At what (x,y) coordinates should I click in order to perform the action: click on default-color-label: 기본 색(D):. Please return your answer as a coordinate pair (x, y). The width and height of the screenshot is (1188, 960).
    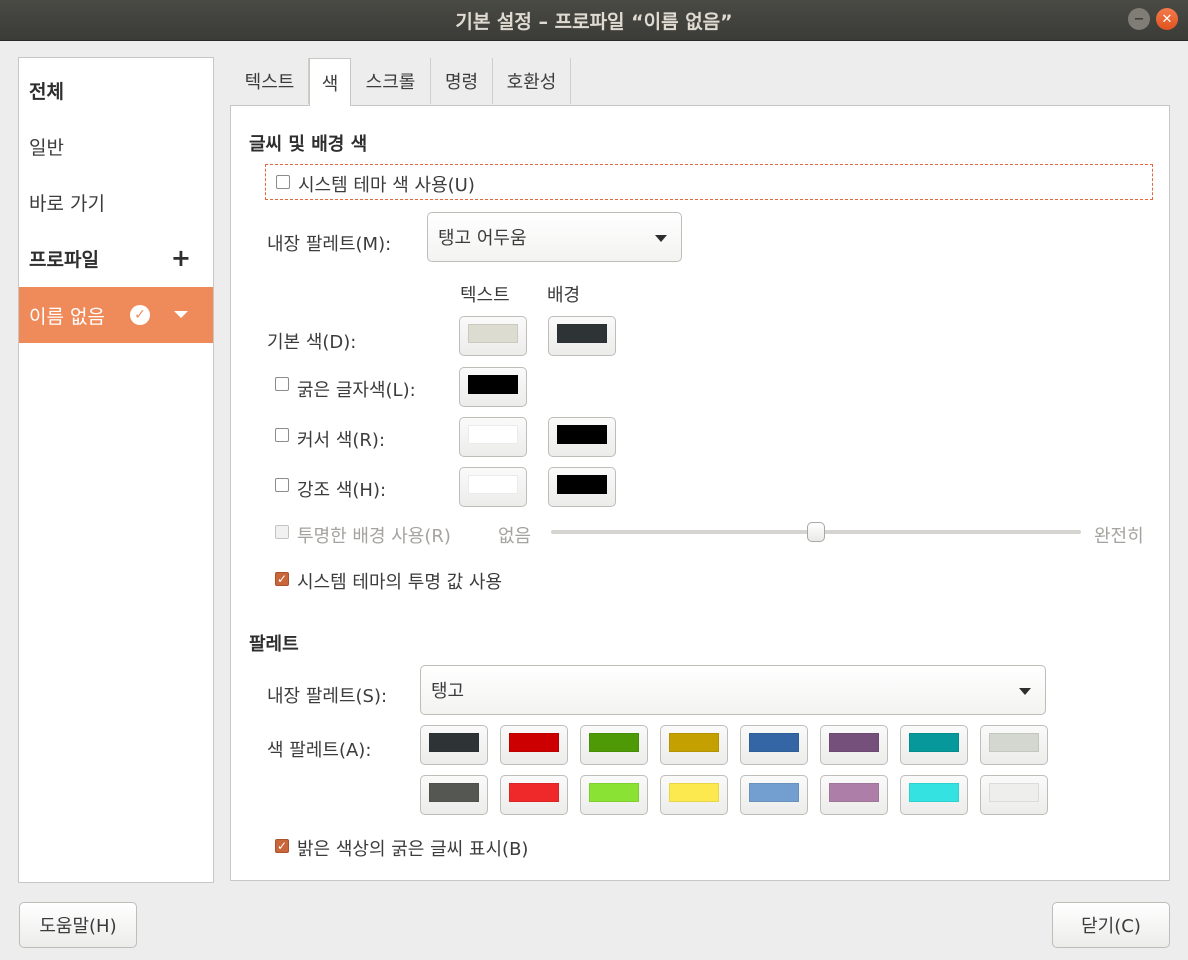
    Looking at the image, I should click on (312, 342).